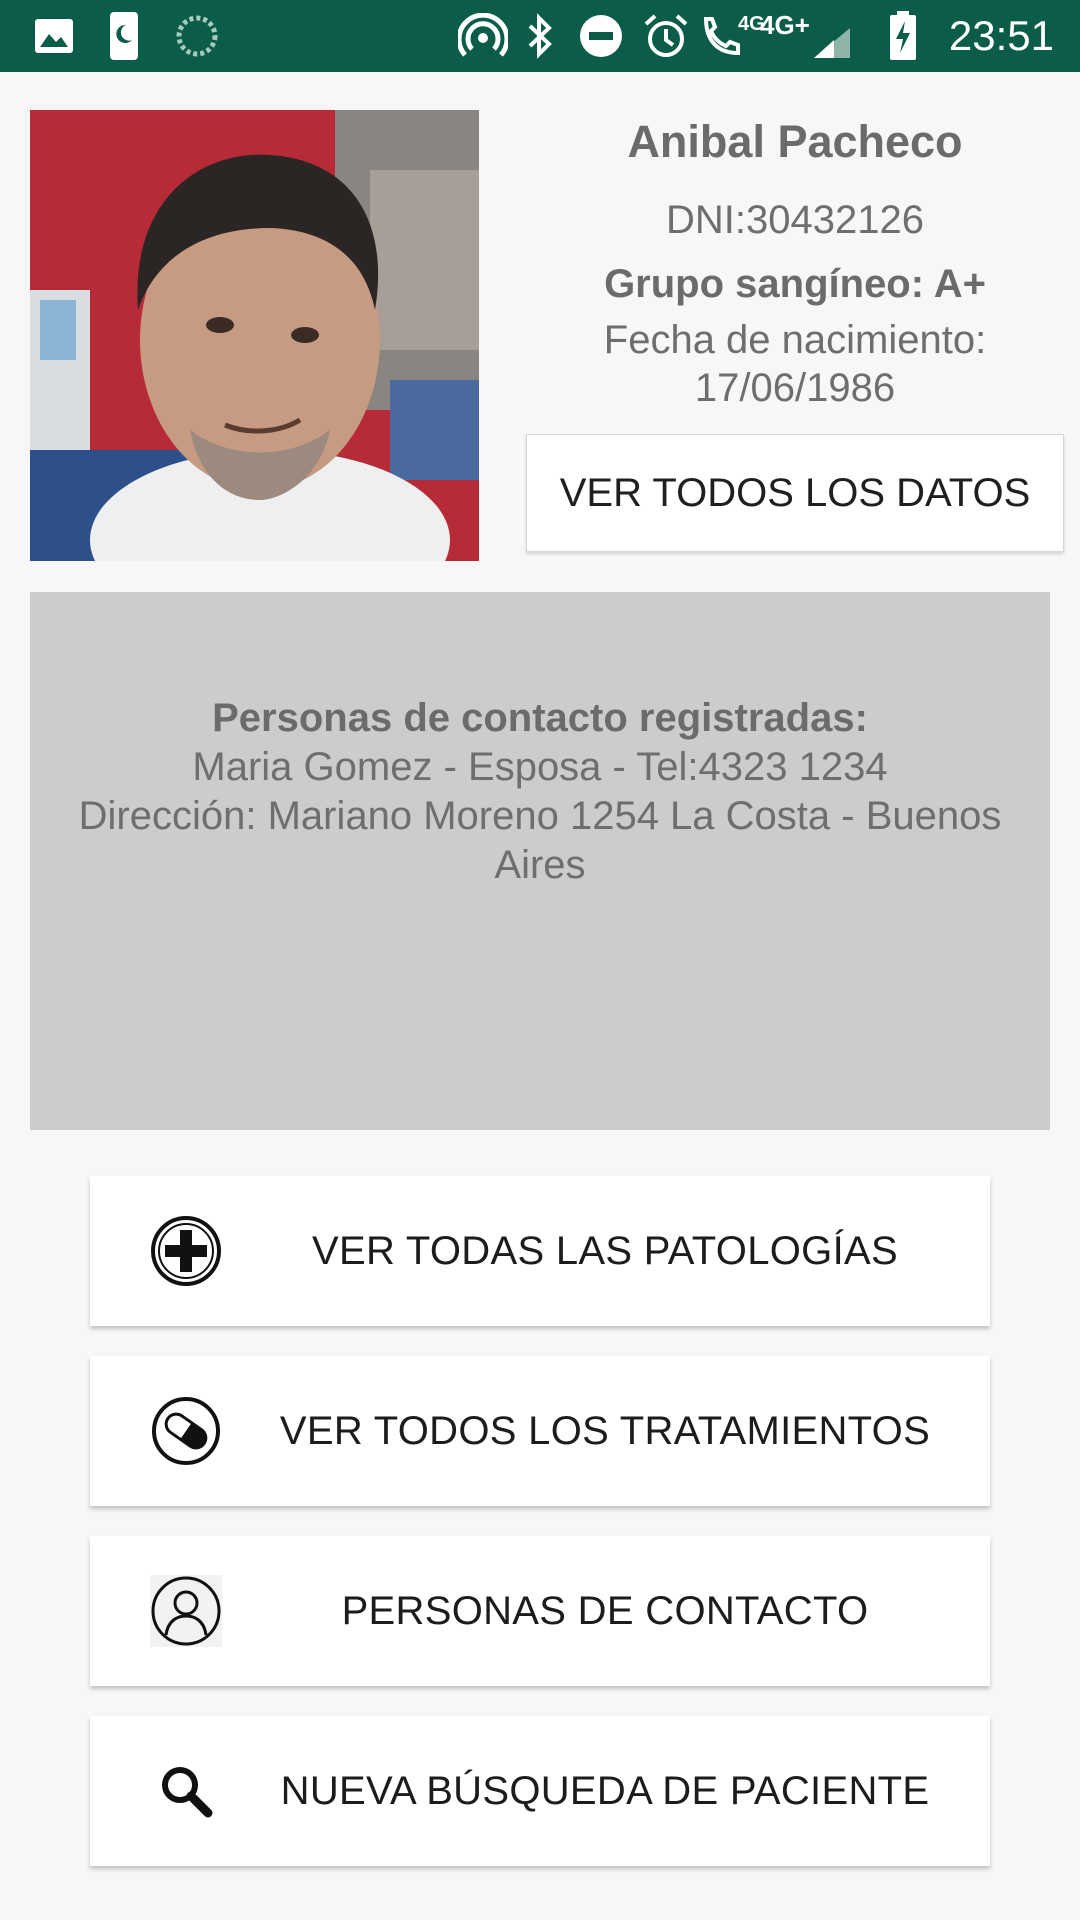 This screenshot has height=1920, width=1080. What do you see at coordinates (186, 1791) in the screenshot?
I see `search-icon` at bounding box center [186, 1791].